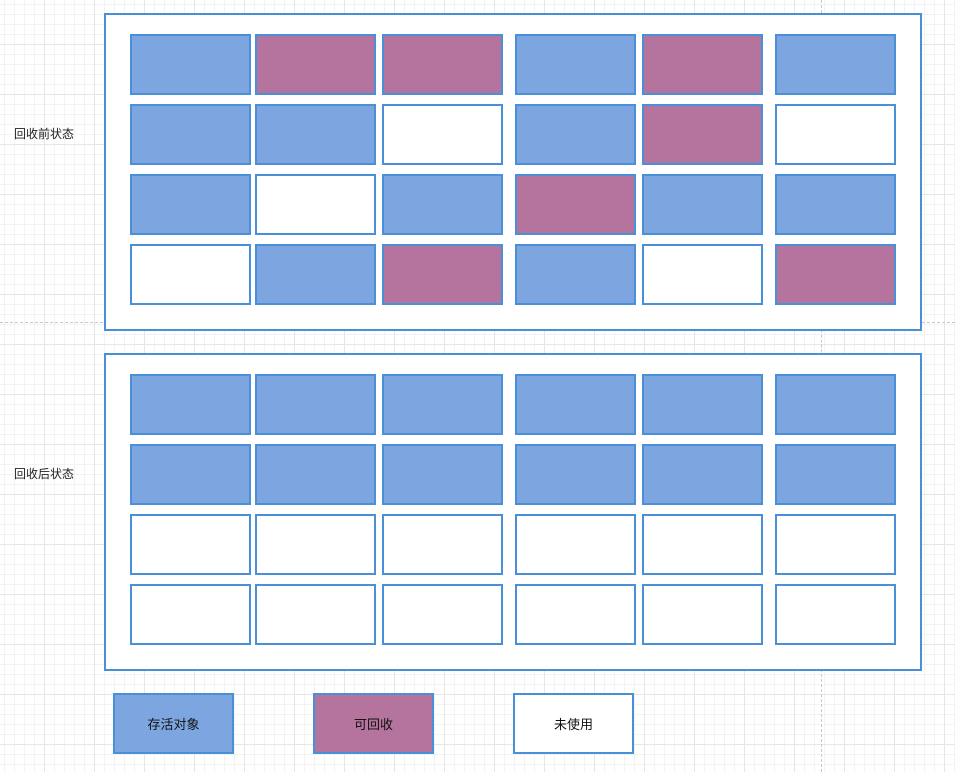  Describe the element at coordinates (173, 723) in the screenshot. I see `legend-alive: 存活对象` at that location.